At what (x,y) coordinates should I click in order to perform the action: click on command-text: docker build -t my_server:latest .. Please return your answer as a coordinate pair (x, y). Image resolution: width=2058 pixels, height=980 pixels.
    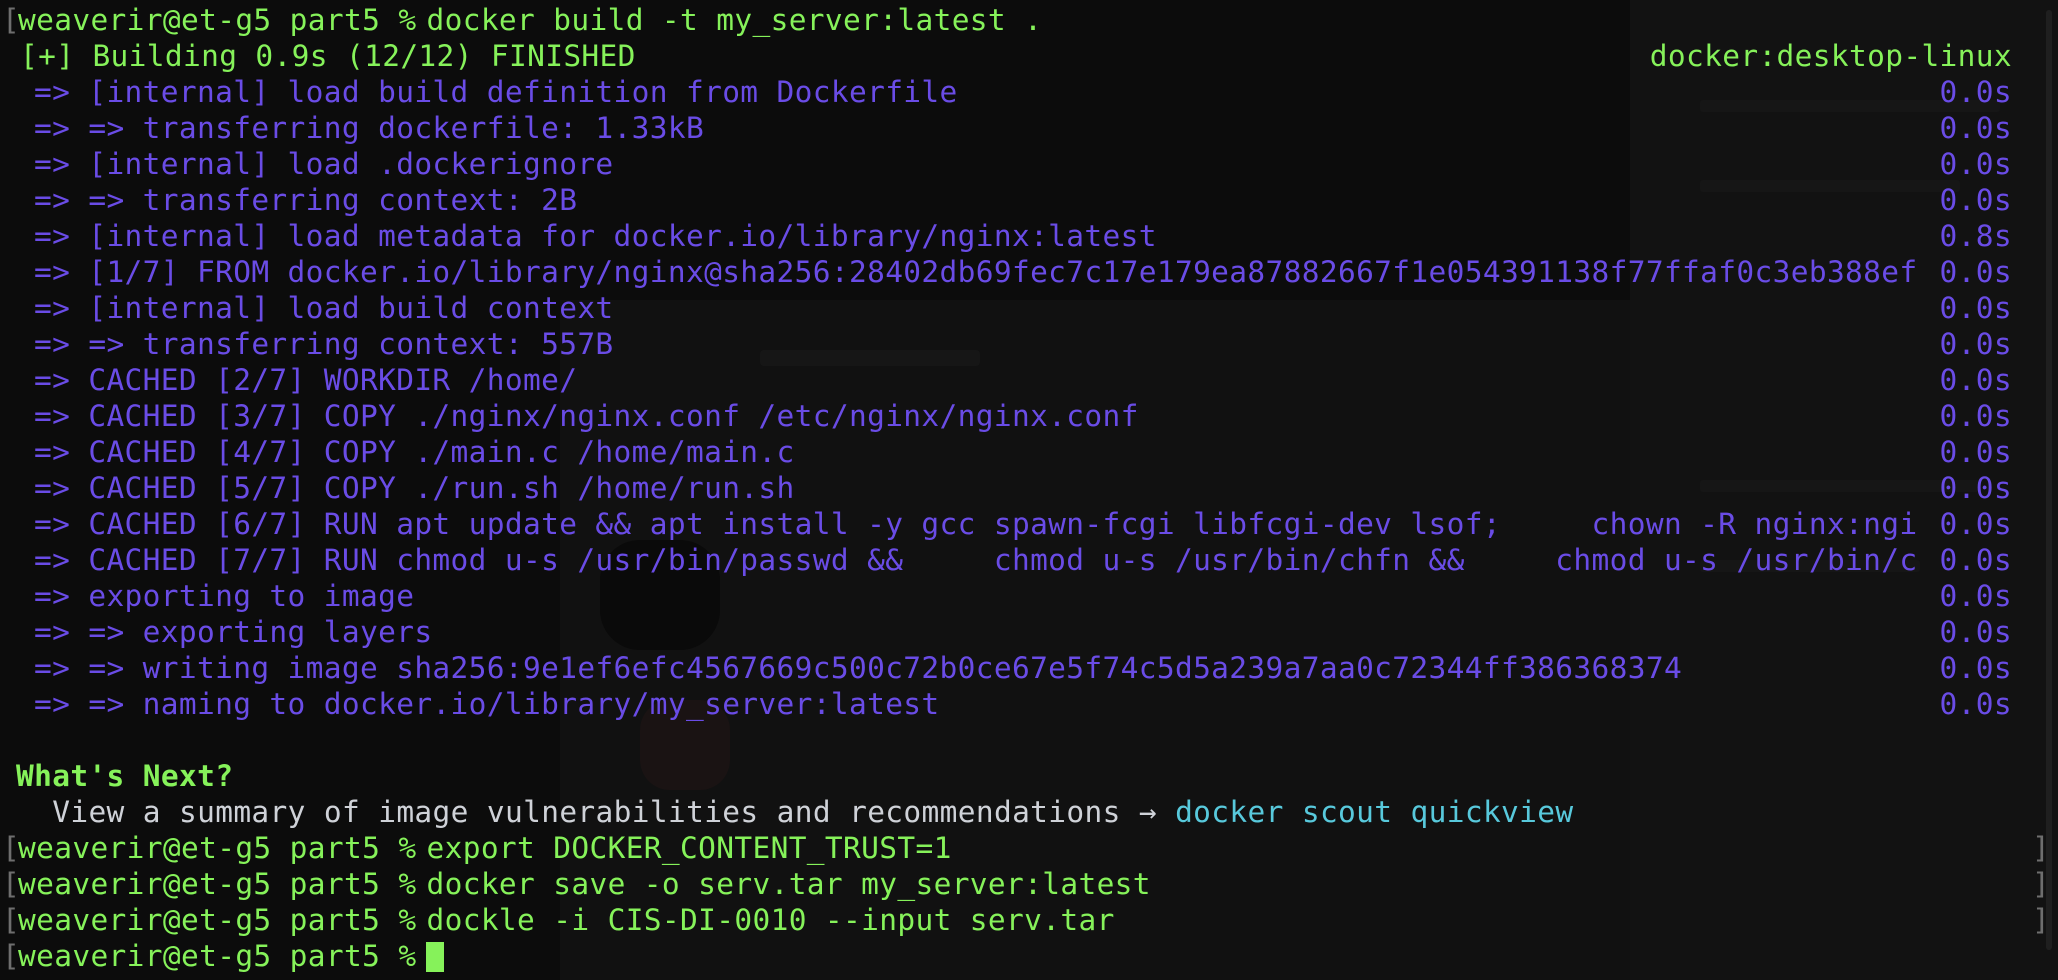
    Looking at the image, I should click on (734, 20).